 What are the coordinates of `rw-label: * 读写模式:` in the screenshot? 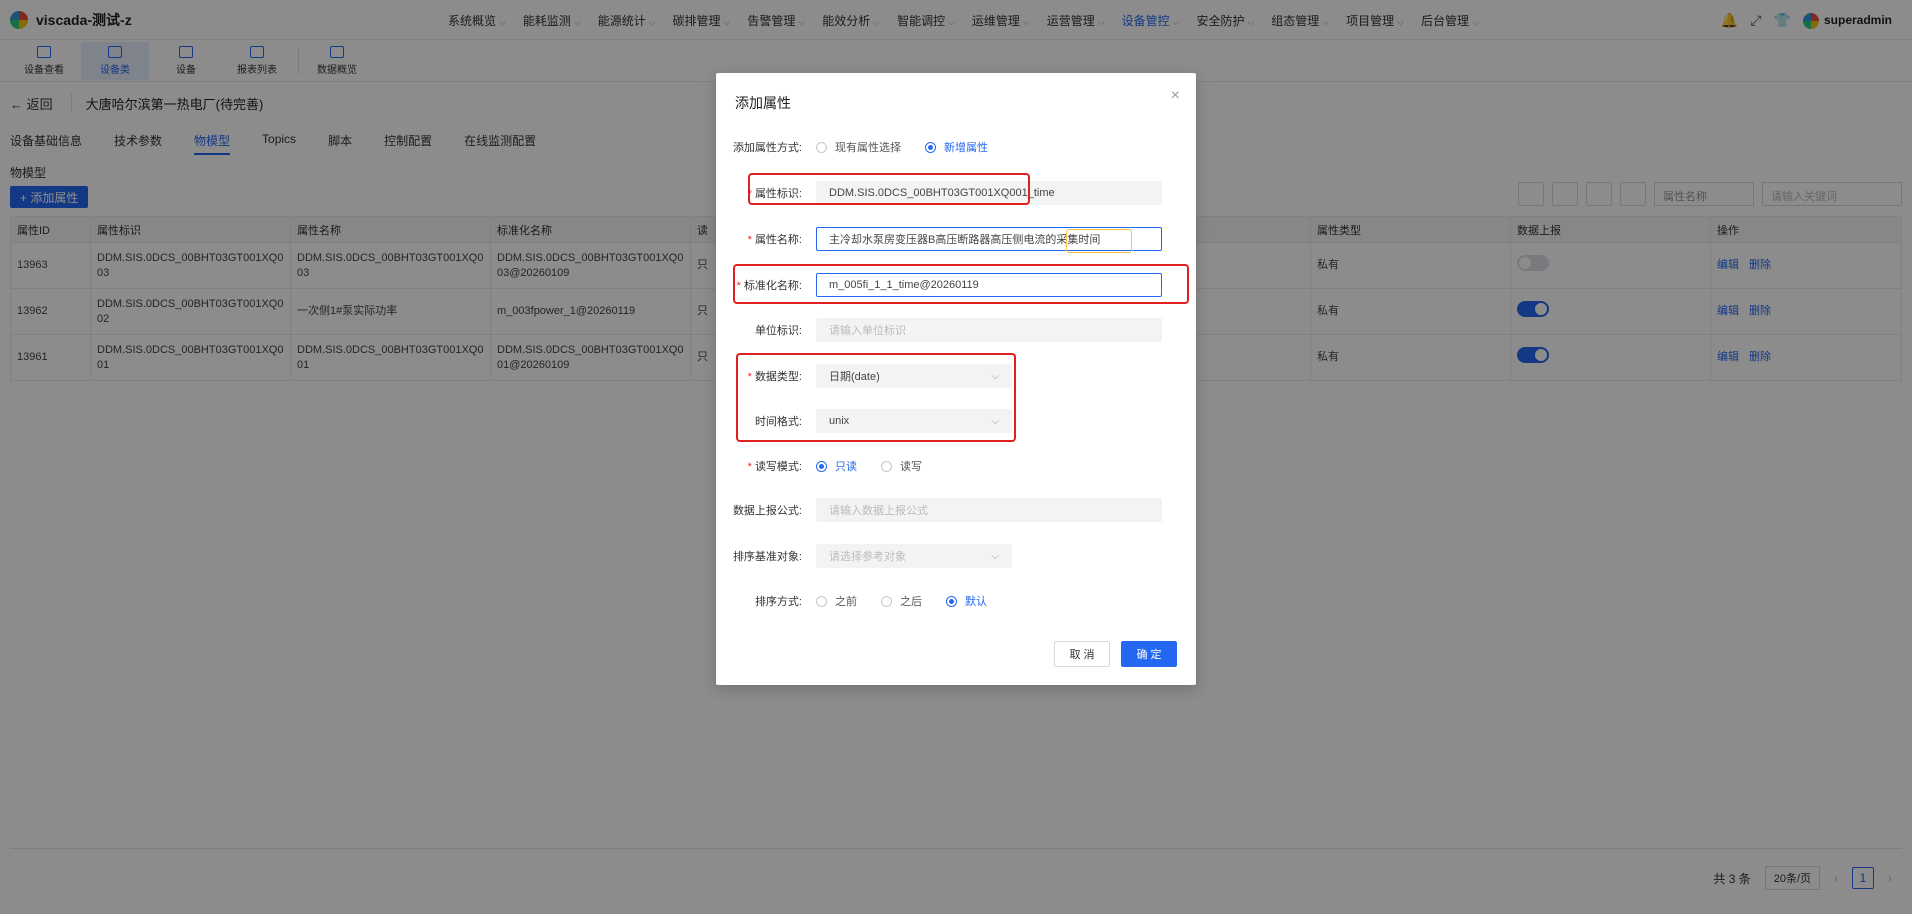 It's located at (774, 467).